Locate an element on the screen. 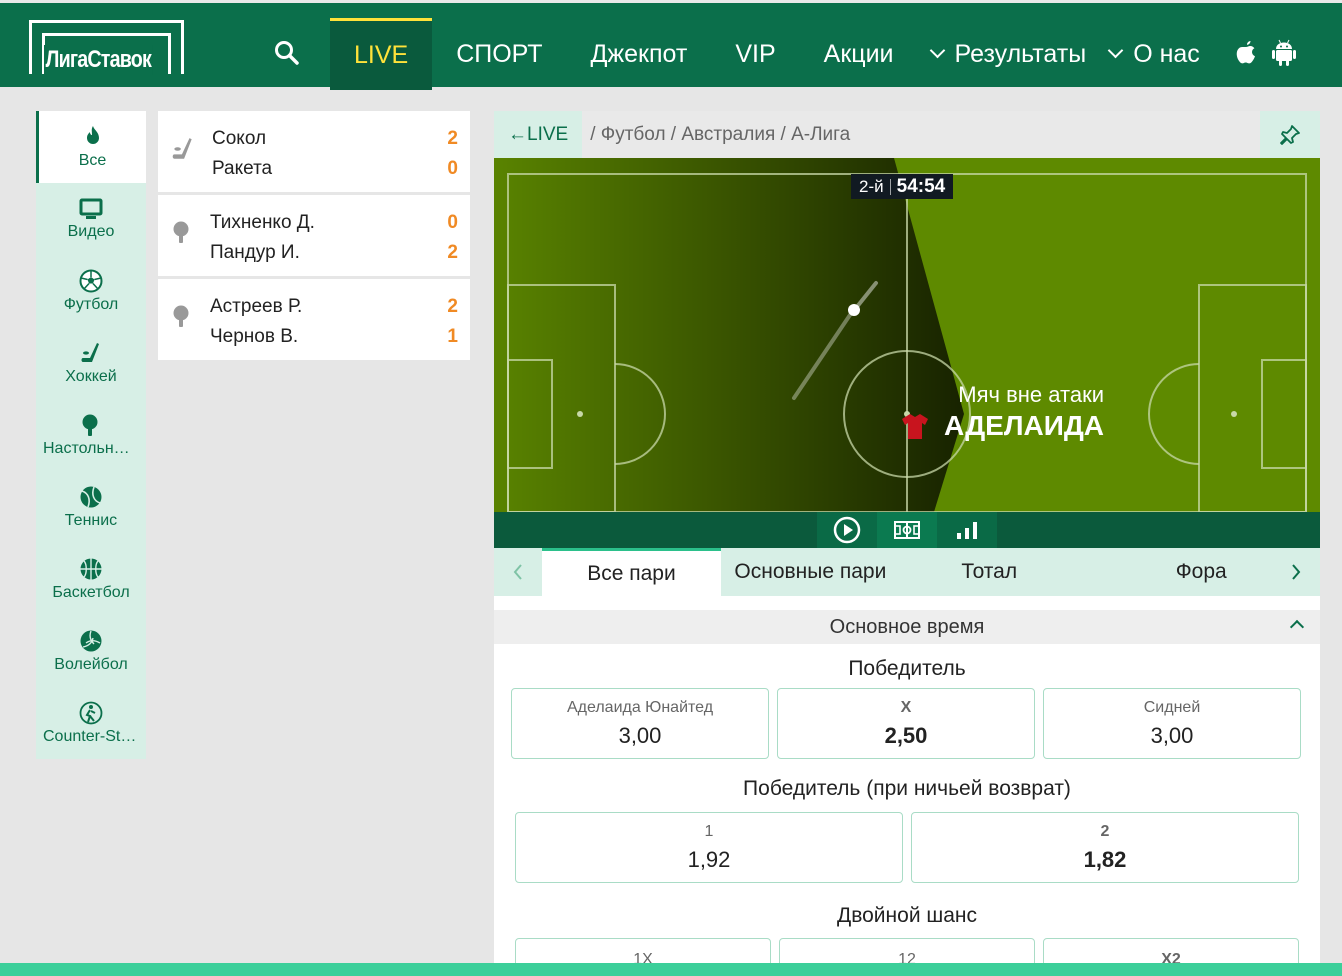 The width and height of the screenshot is (1342, 976). odd-value: 1,82 is located at coordinates (1105, 859).